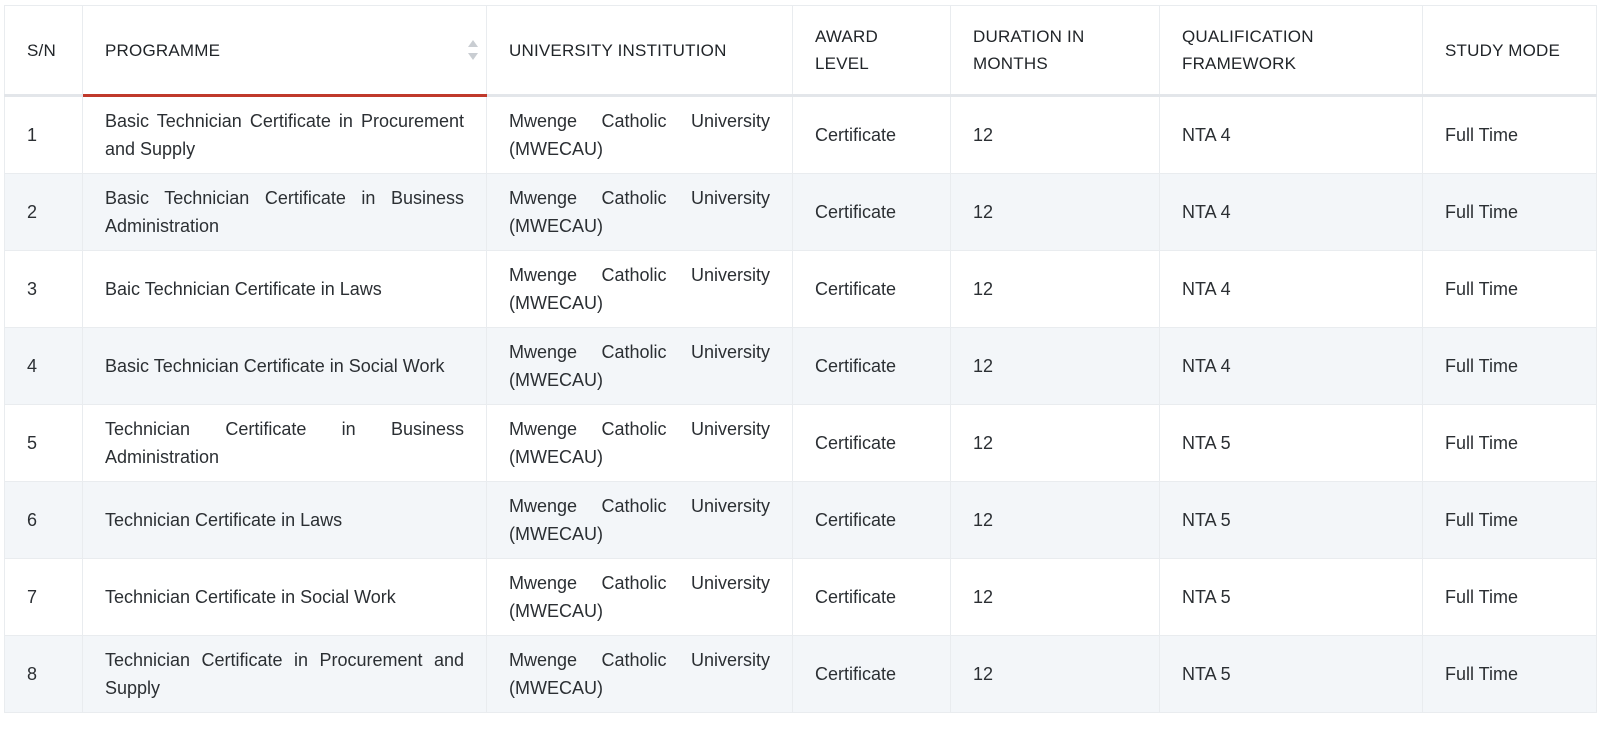 The width and height of the screenshot is (1600, 734). What do you see at coordinates (43, 134) in the screenshot?
I see `cell-sn: 1` at bounding box center [43, 134].